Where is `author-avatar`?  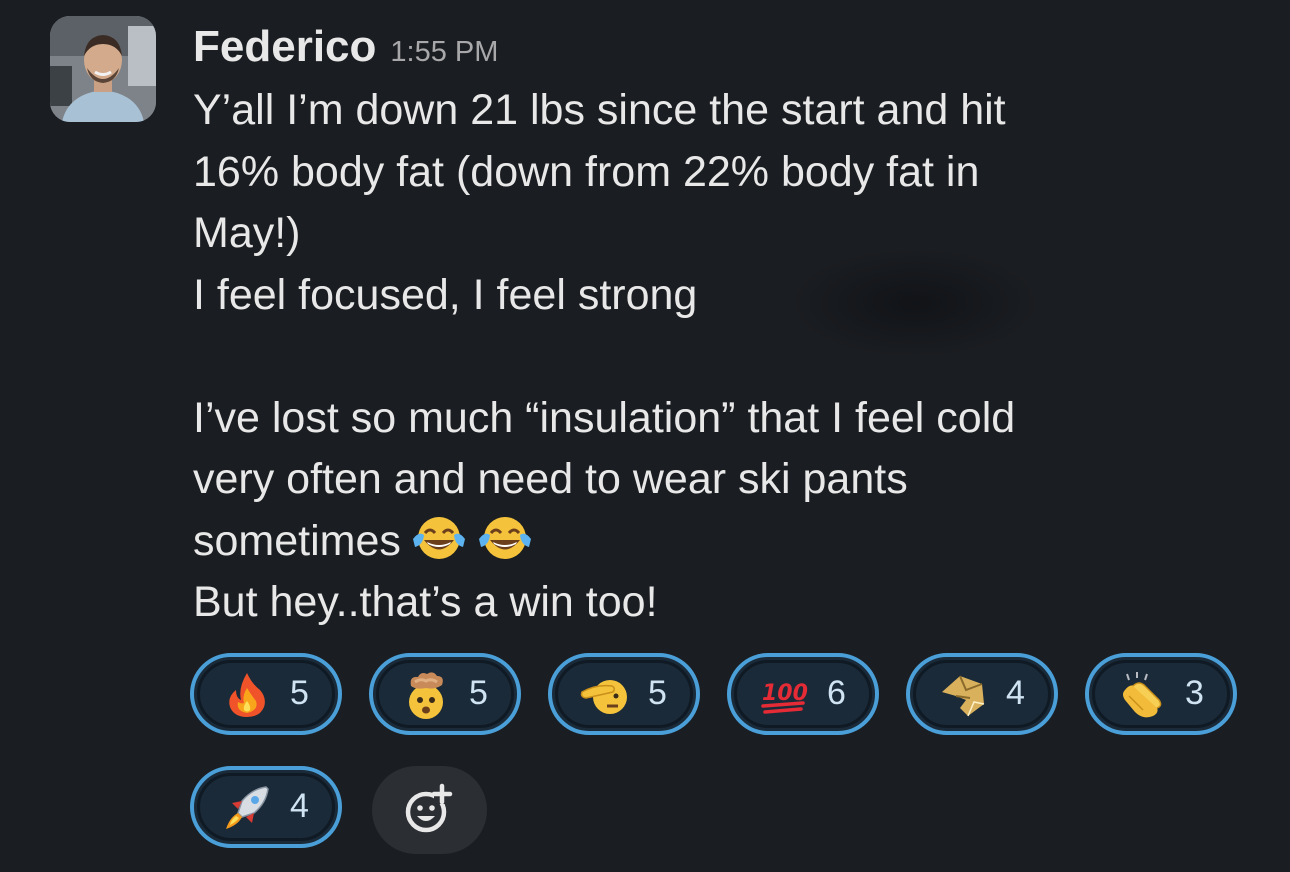
author-avatar is located at coordinates (103, 69).